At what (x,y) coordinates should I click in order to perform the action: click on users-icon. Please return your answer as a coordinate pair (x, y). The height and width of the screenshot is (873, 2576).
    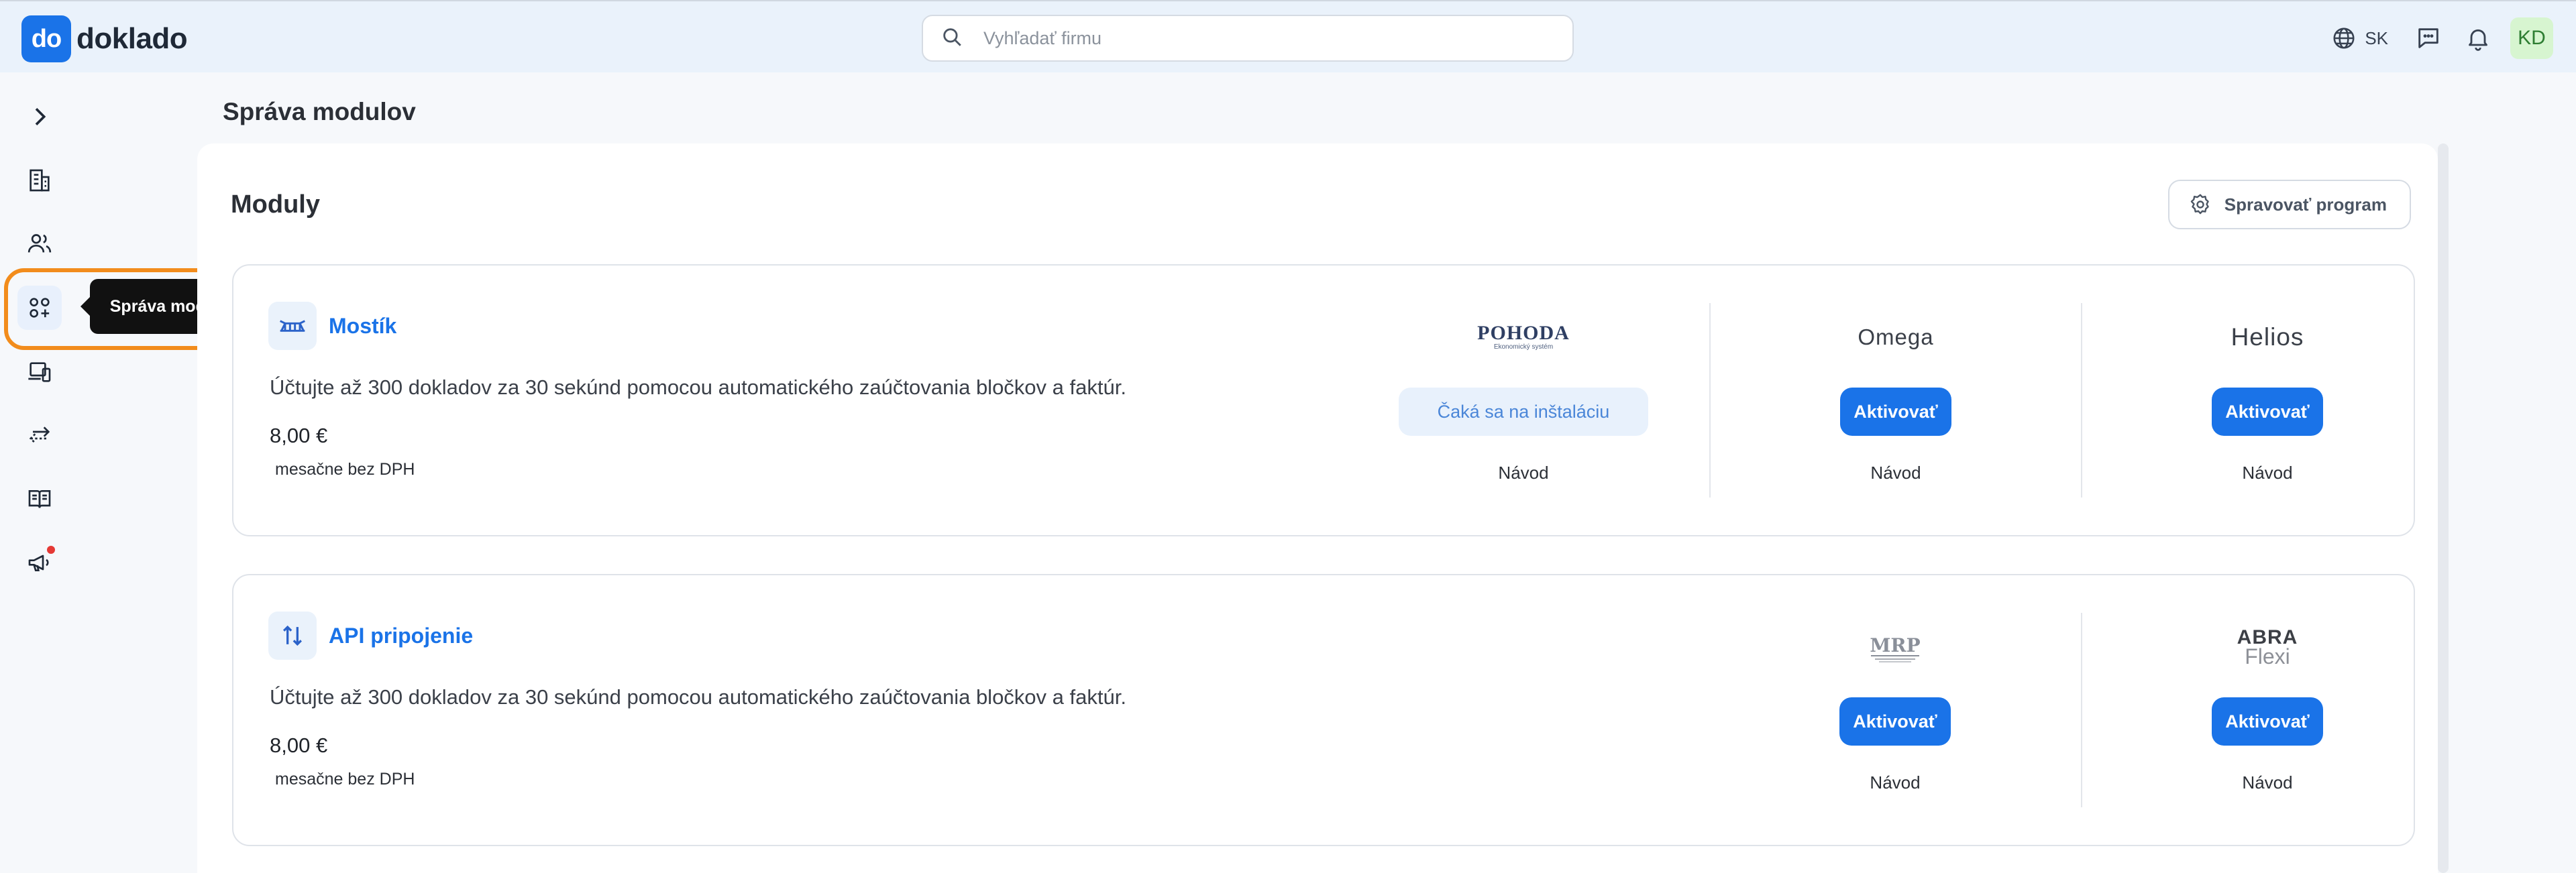
    Looking at the image, I should click on (40, 244).